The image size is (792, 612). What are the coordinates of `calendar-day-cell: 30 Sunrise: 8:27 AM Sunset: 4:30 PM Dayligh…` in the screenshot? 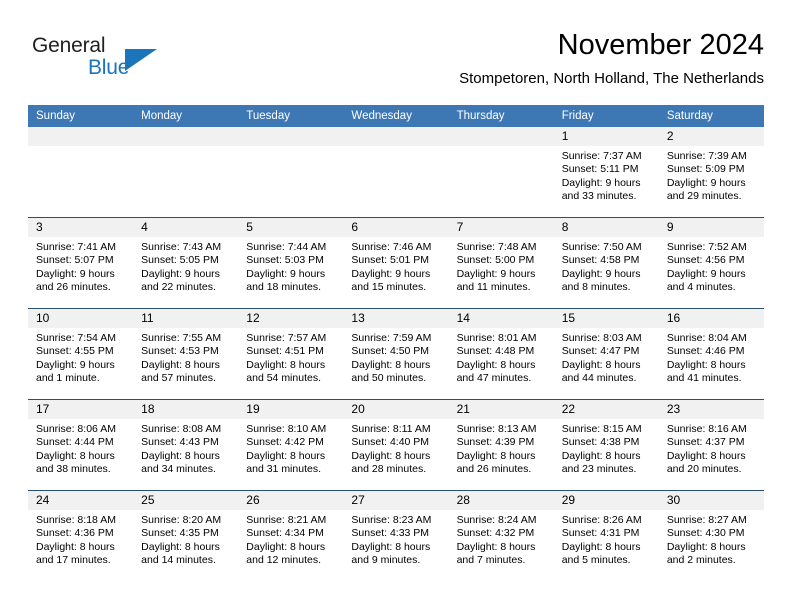 It's located at (711, 535).